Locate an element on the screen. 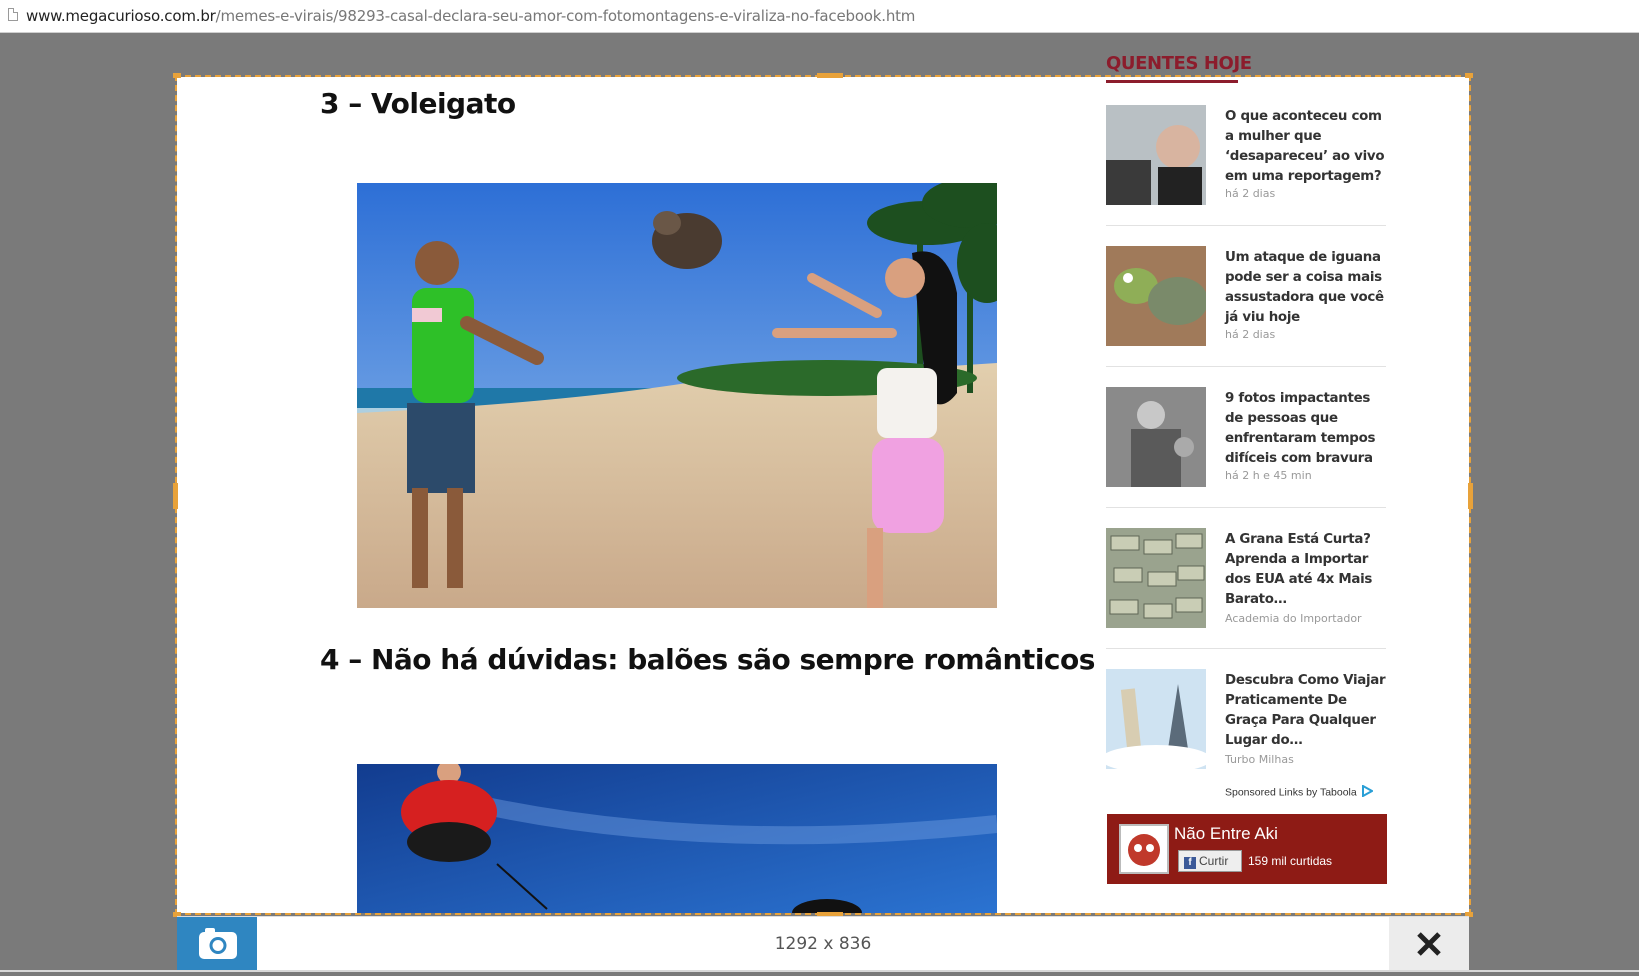  url-host: www.megacurioso.com.br is located at coordinates (121, 16).